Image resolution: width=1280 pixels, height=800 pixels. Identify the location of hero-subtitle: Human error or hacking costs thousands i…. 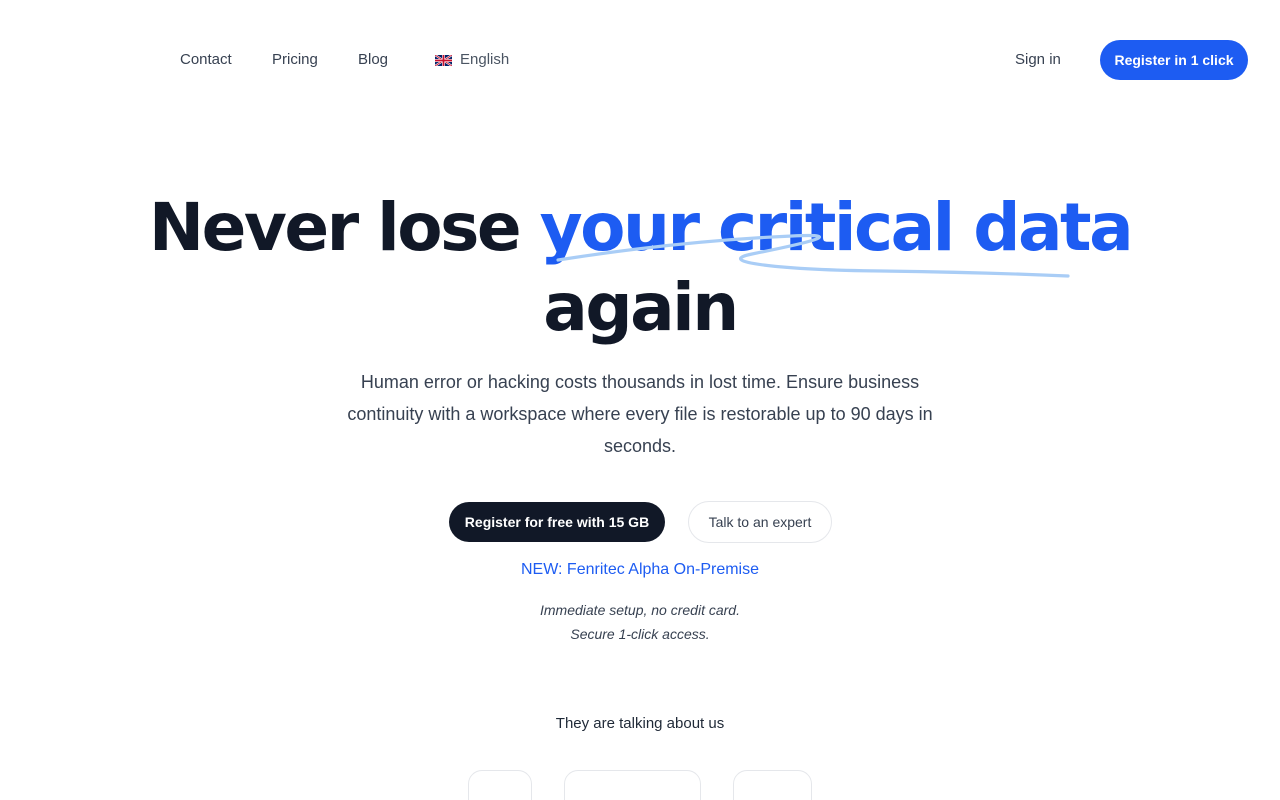
(640, 414).